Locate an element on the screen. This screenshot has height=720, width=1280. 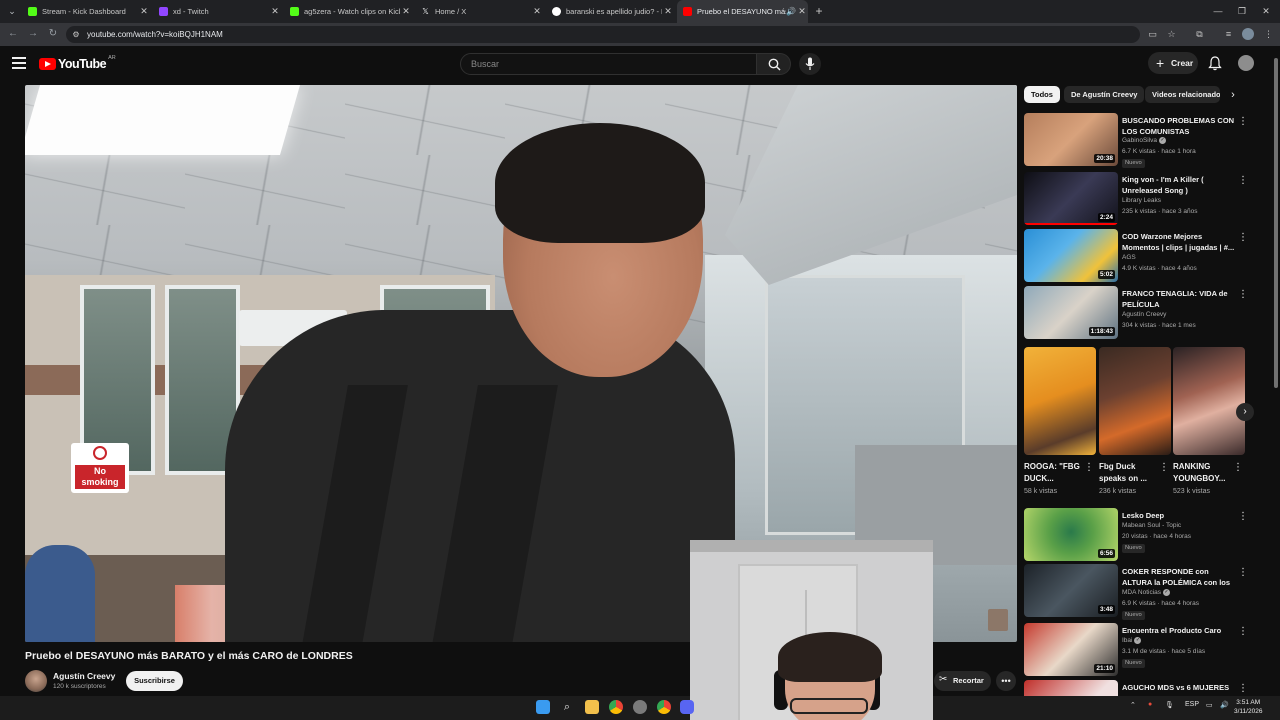
youtube-logo: YouTube AR is located at coordinates (77, 63).